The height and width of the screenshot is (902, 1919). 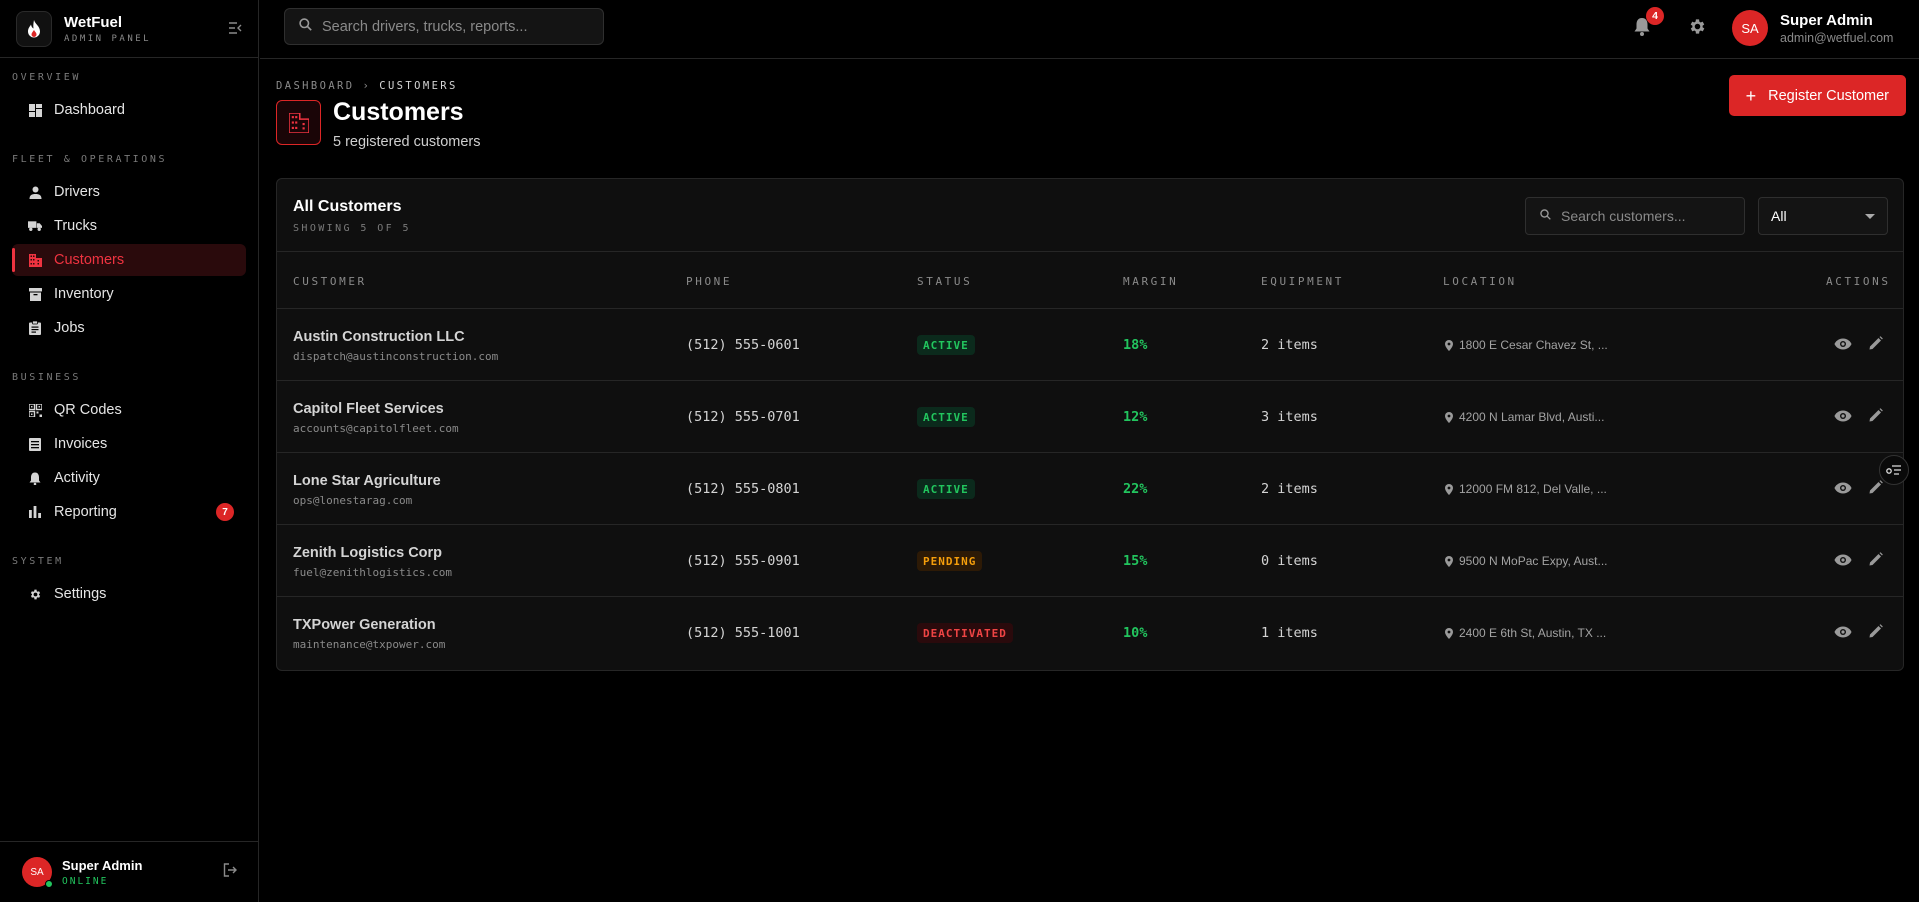 I want to click on customer-name: Lone Star Agriculture, so click(x=367, y=481).